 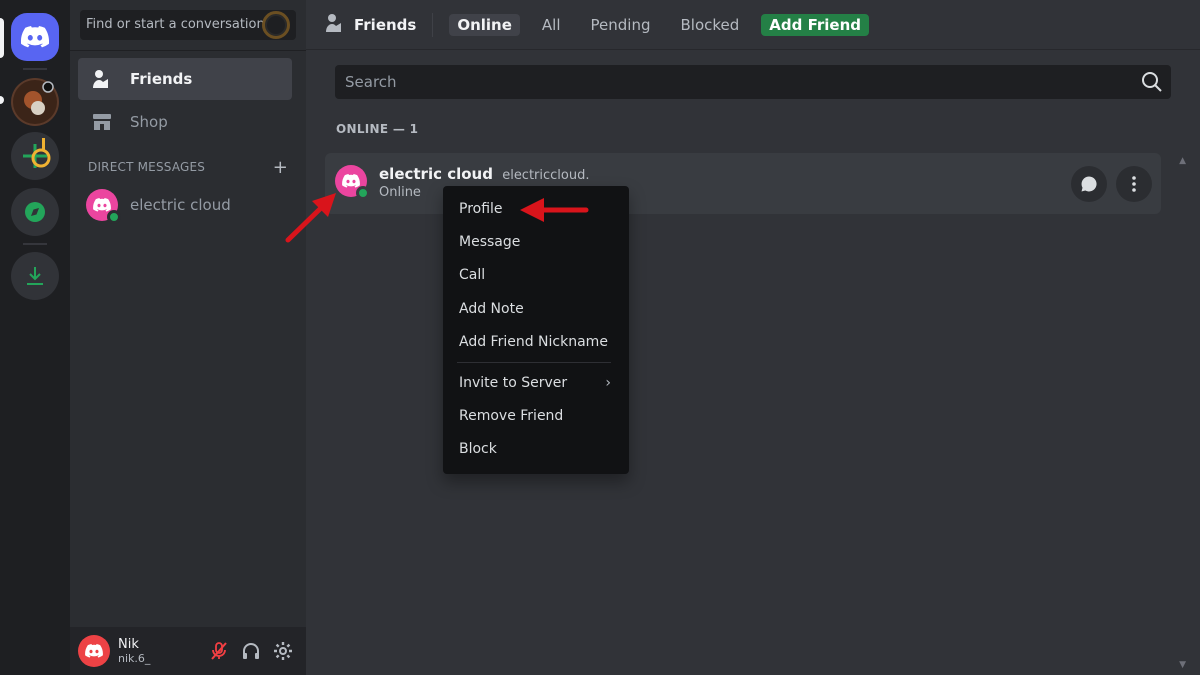 I want to click on scroll-up-arrow-icon: ▲, so click(x=1182, y=161).